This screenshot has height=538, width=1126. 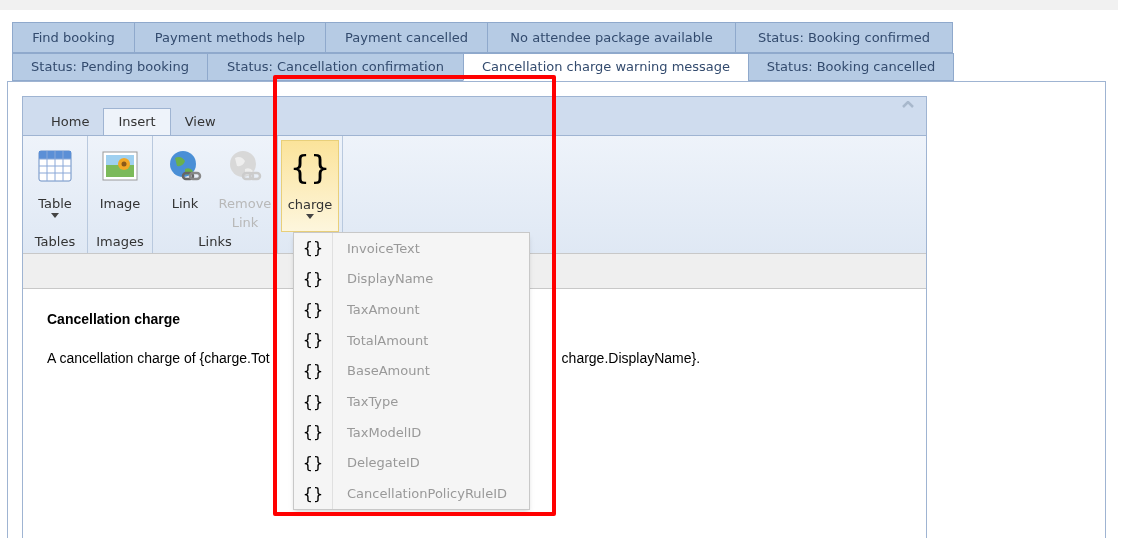 What do you see at coordinates (411, 494) in the screenshot?
I see `menu-item: {} CancellationPolicyRuleID` at bounding box center [411, 494].